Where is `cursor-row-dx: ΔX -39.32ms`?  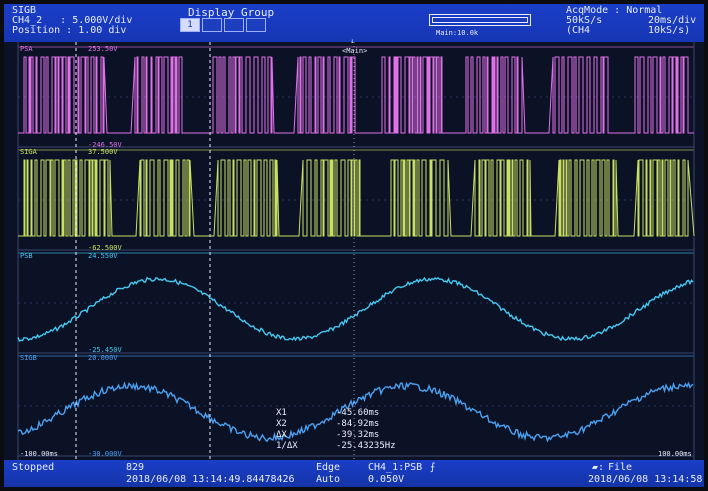 cursor-row-dx: ΔX -39.32ms is located at coordinates (328, 435).